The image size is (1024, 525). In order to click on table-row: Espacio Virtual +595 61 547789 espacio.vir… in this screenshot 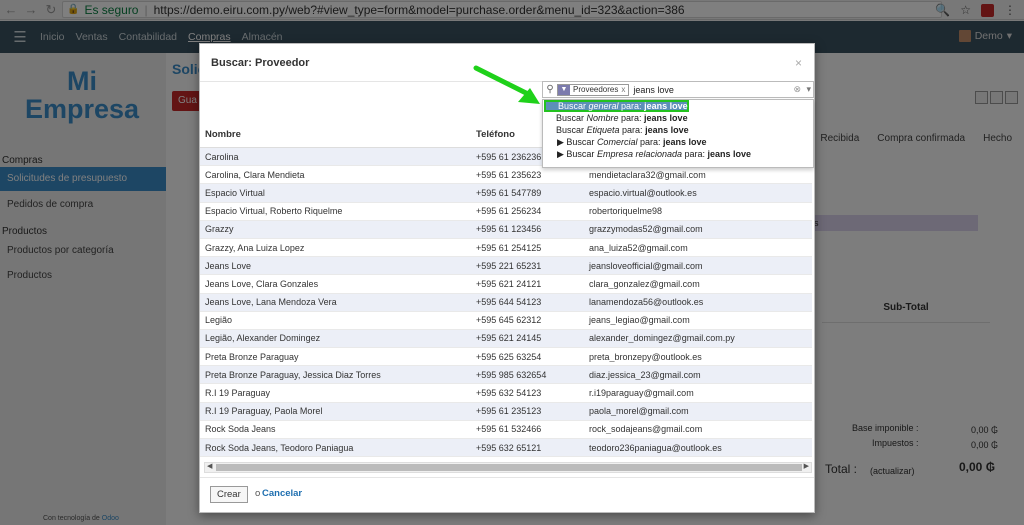, I will do `click(506, 193)`.